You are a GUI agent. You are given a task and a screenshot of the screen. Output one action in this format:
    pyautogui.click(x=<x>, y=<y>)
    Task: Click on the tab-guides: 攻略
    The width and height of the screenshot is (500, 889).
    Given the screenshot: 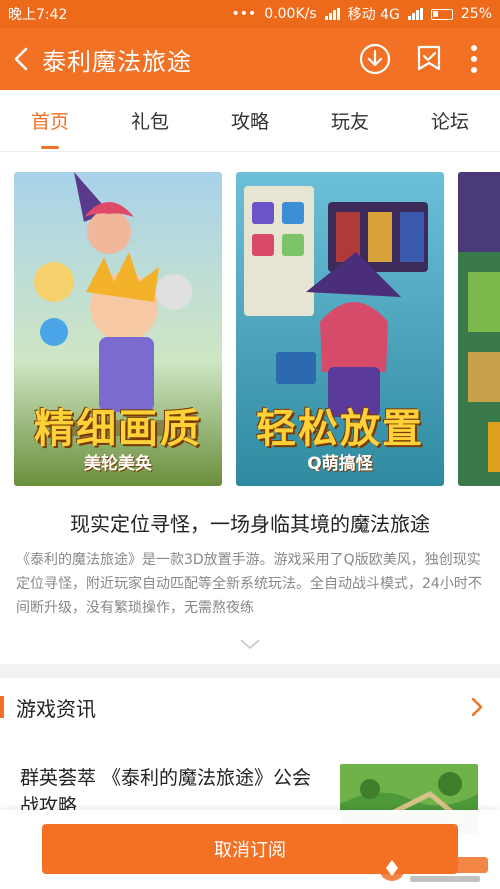 What is the action you would take?
    pyautogui.click(x=250, y=120)
    